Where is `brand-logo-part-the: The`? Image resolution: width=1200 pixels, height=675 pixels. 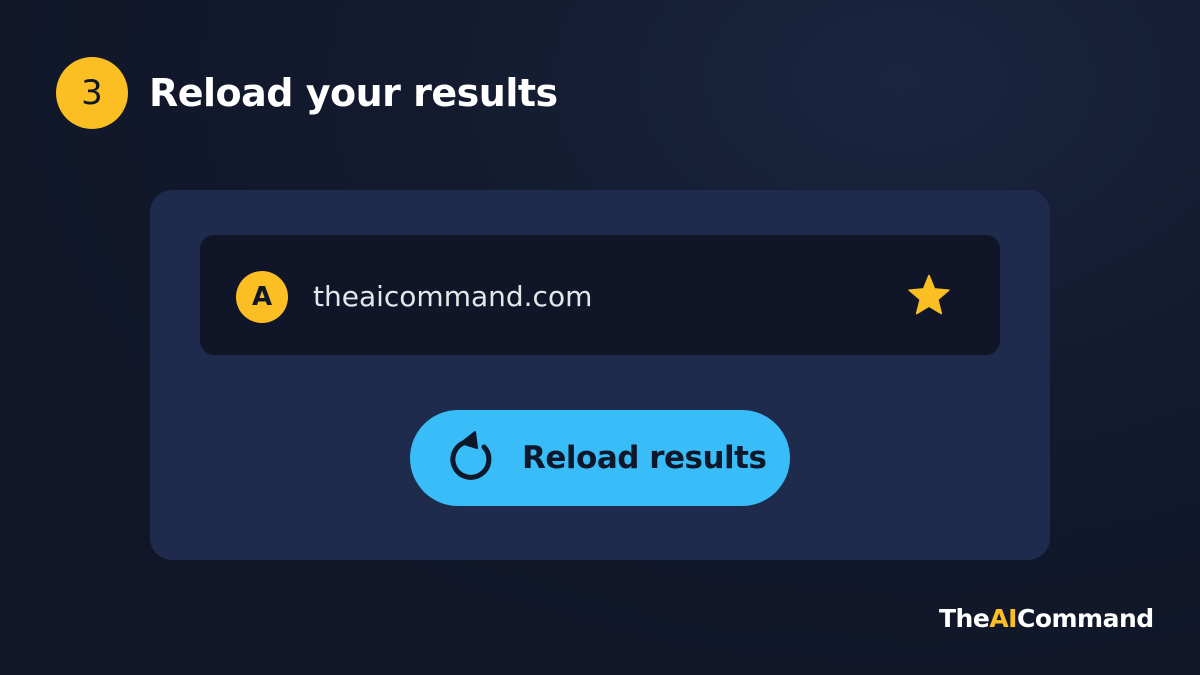
brand-logo-part-the: The is located at coordinates (964, 618).